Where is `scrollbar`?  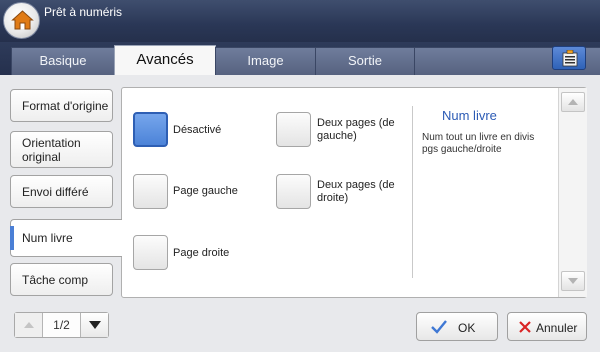 scrollbar is located at coordinates (572, 192).